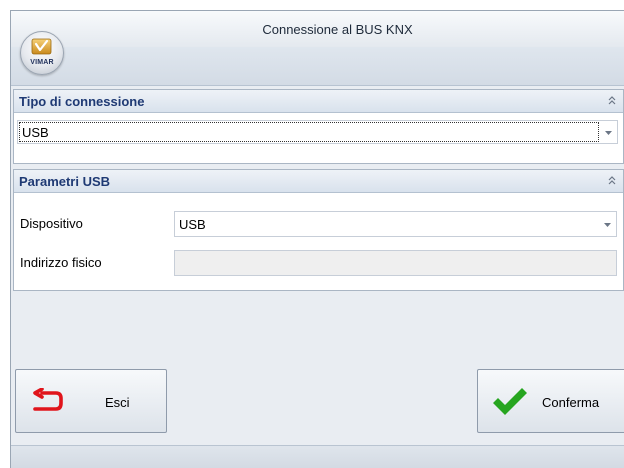  Describe the element at coordinates (42, 62) in the screenshot. I see `app-logo-text: VIMAR` at that location.